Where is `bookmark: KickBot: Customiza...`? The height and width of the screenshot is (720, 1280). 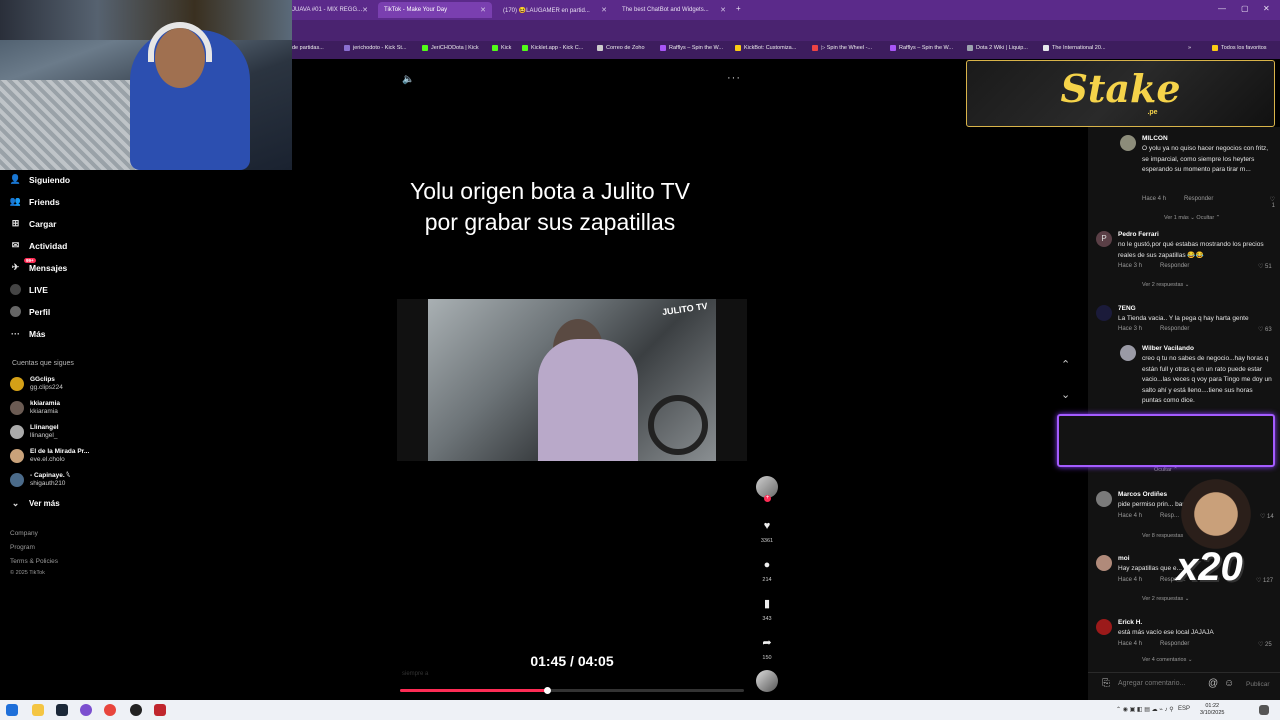
bookmark: KickBot: Customiza... is located at coordinates (765, 48).